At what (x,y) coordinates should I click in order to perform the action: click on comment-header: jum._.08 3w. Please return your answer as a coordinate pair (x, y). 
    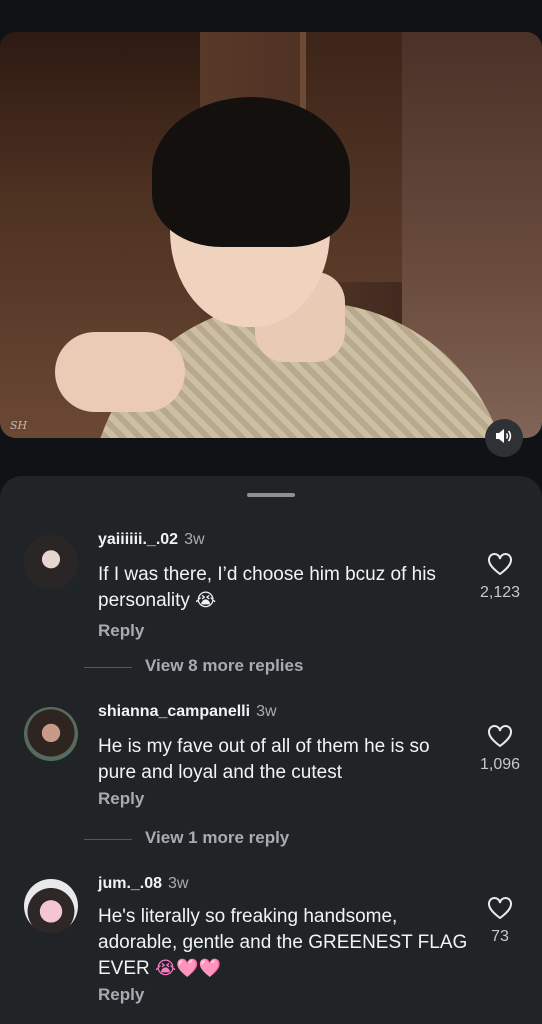
    Looking at the image, I should click on (143, 884).